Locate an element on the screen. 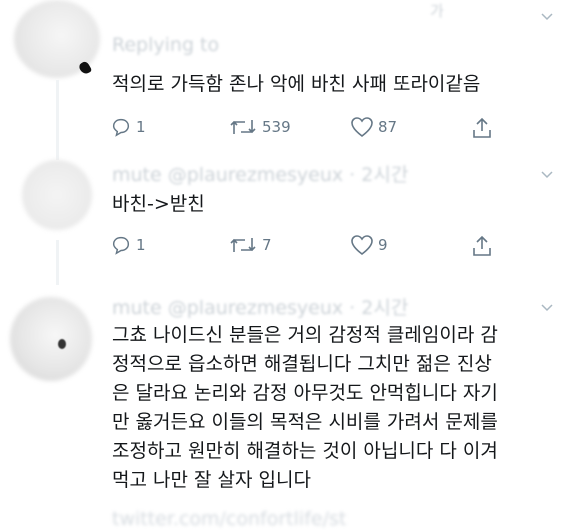 The width and height of the screenshot is (575, 530). tweet-text-line: 은 달라요 논리와 감정 아무것도 안먹힙니다 자기 is located at coordinates (305, 393).